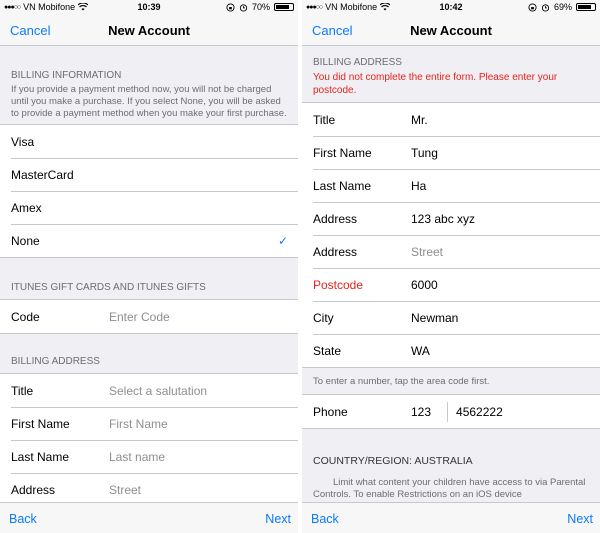 This screenshot has height=533, width=600. Describe the element at coordinates (562, 7) in the screenshot. I see `battery-percent: 69%` at that location.